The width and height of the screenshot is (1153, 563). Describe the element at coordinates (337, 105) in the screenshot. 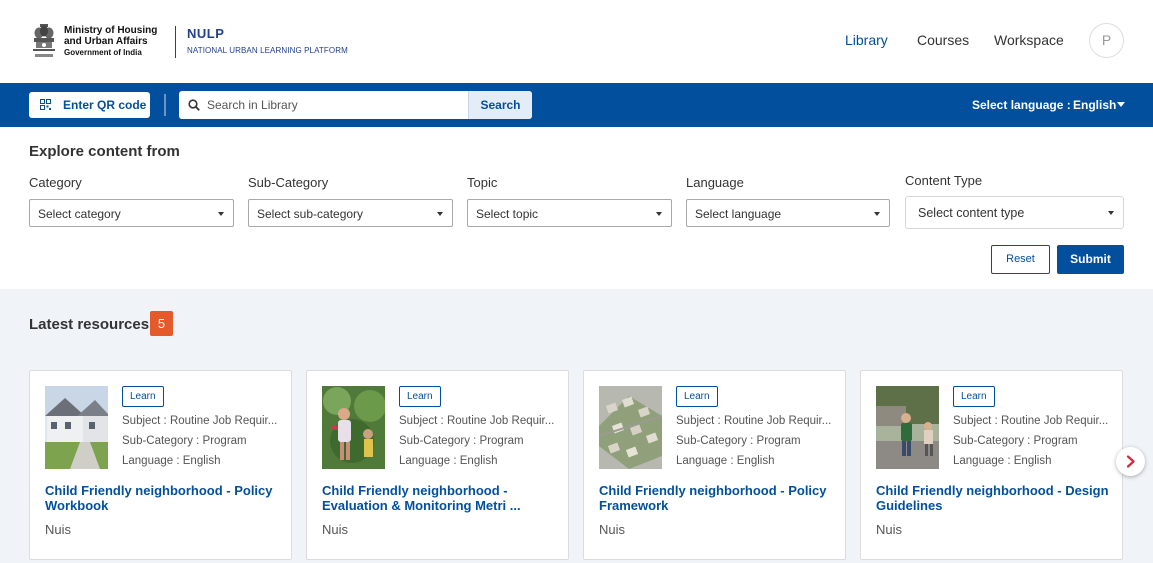

I see `search-input` at that location.